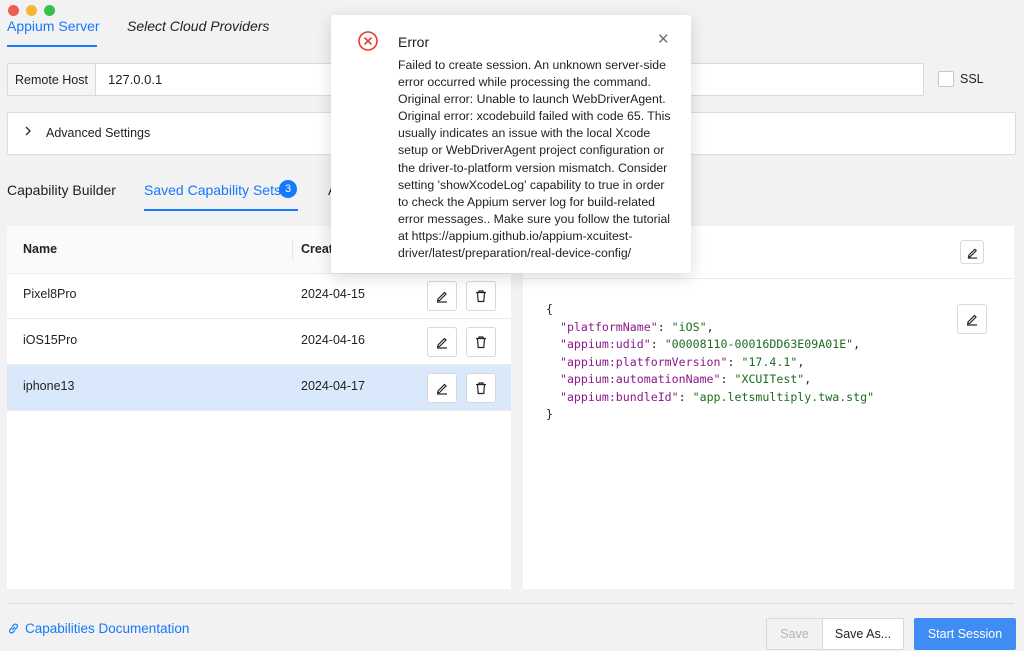 This screenshot has height=651, width=1024. I want to click on window-zoom-button, so click(49, 10).